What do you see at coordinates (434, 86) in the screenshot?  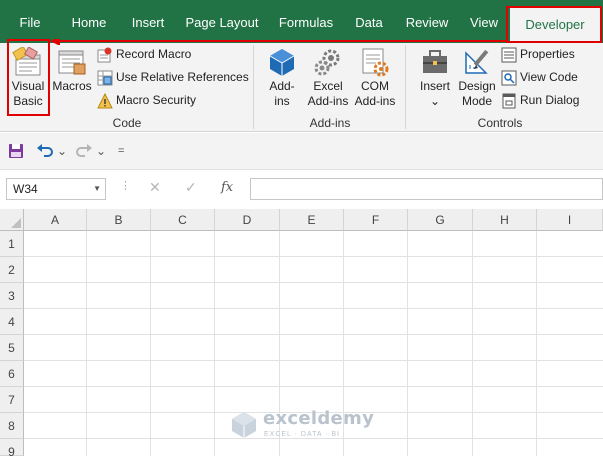 I see `insert-controls-label: Insert` at bounding box center [434, 86].